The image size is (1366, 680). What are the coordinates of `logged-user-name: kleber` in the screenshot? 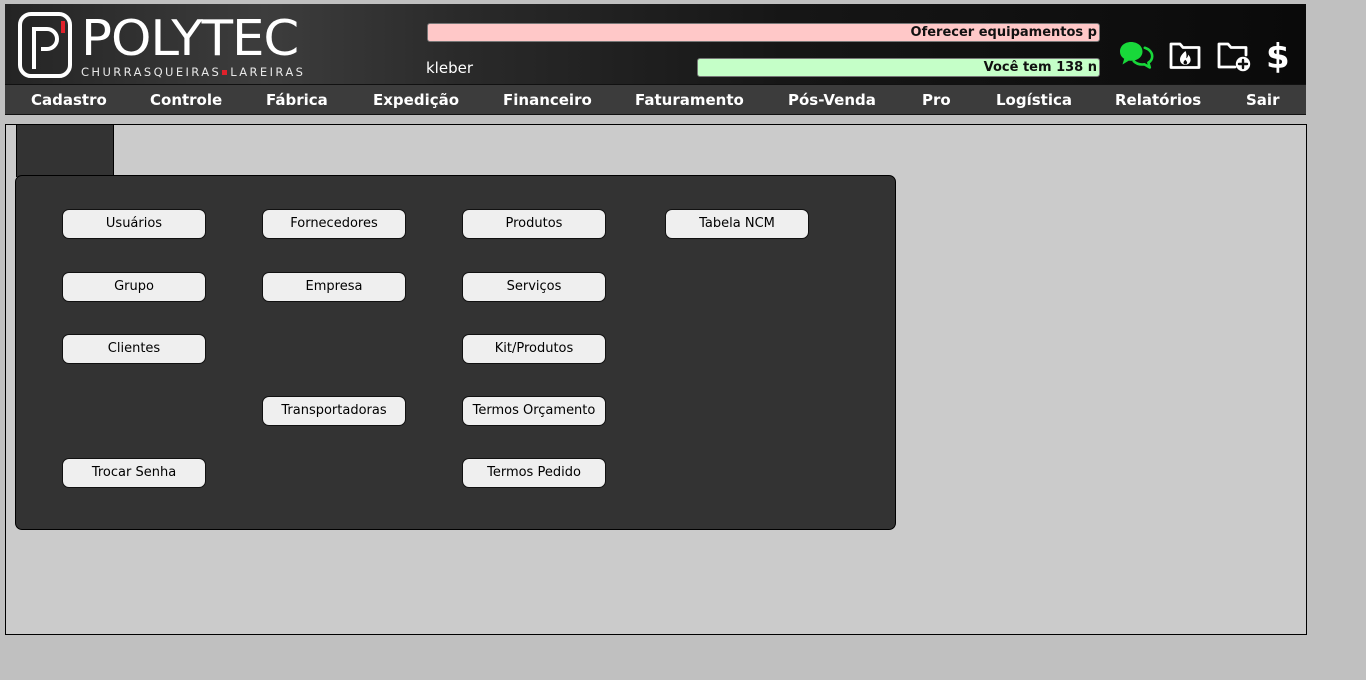 It's located at (449, 68).